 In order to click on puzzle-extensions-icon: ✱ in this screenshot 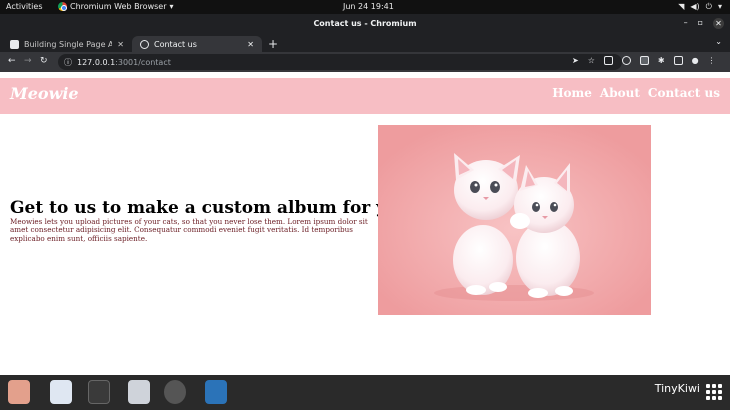, I will do `click(661, 60)`.